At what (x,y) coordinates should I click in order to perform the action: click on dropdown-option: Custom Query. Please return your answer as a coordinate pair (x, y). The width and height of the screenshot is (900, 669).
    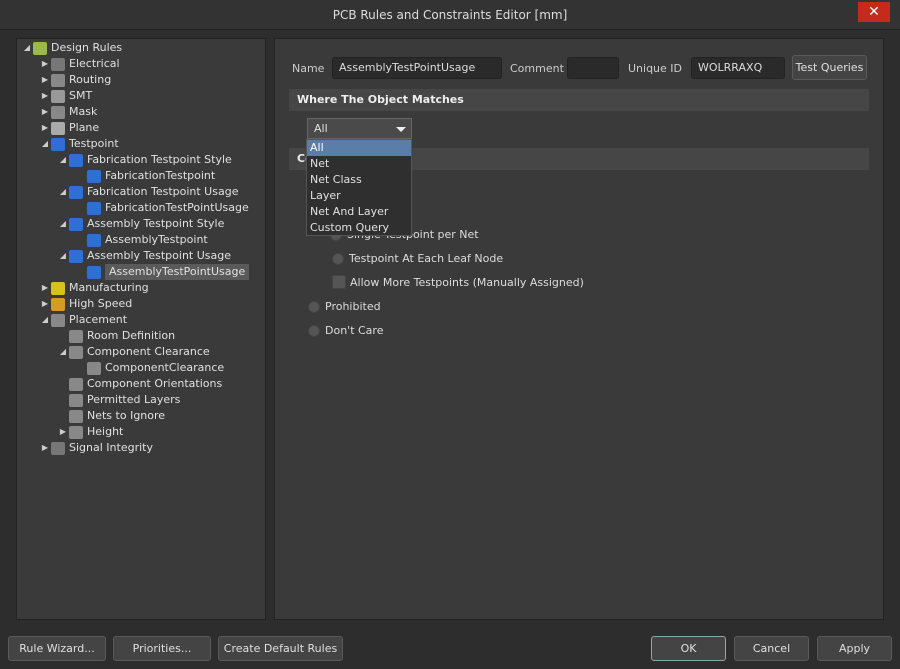
    Looking at the image, I should click on (359, 228).